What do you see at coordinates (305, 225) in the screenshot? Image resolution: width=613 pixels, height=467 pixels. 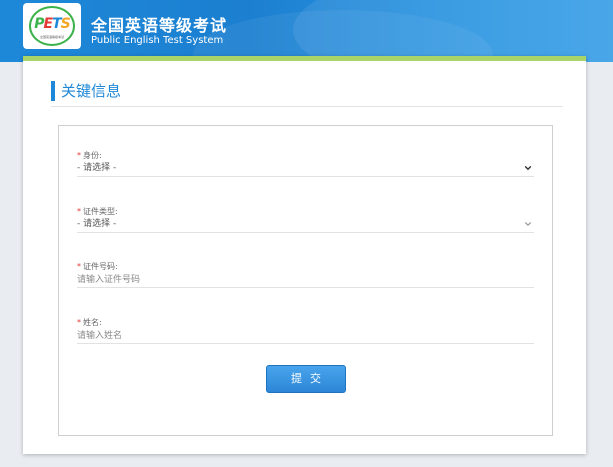 I see `id-type-select: - 请选择 -` at bounding box center [305, 225].